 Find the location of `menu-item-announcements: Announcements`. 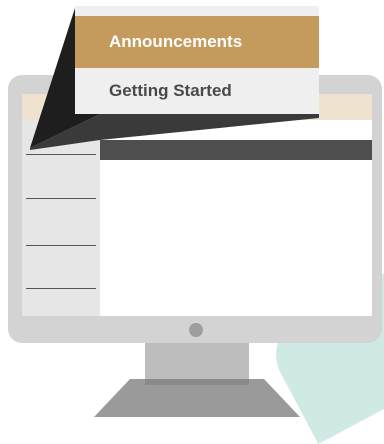

menu-item-announcements: Announcements is located at coordinates (197, 42).